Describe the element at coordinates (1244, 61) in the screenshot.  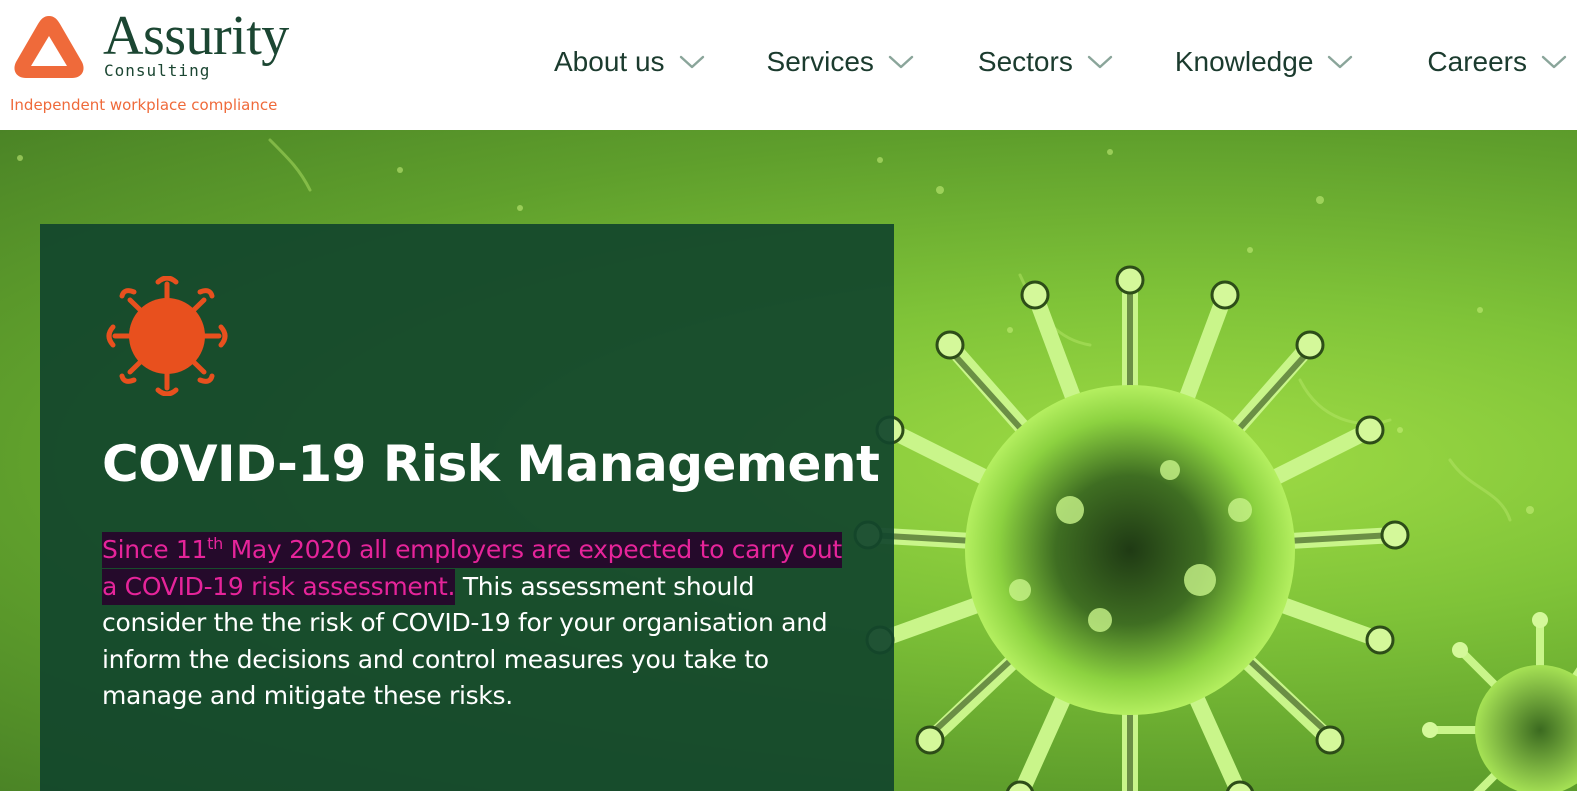
I see `nav-item-label: Knowledge` at that location.